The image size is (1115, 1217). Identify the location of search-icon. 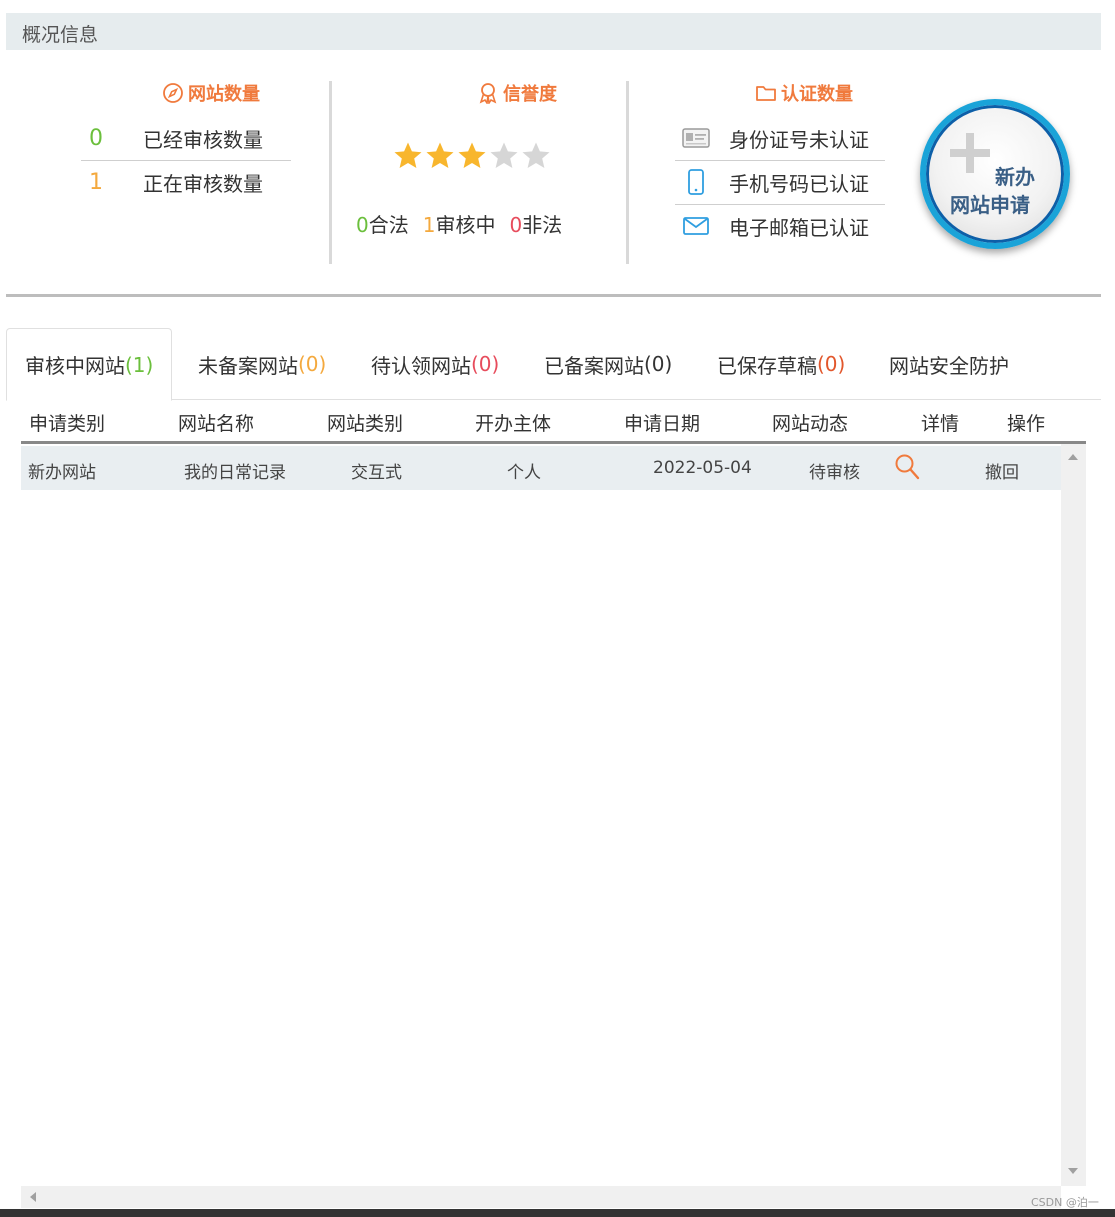
(907, 467).